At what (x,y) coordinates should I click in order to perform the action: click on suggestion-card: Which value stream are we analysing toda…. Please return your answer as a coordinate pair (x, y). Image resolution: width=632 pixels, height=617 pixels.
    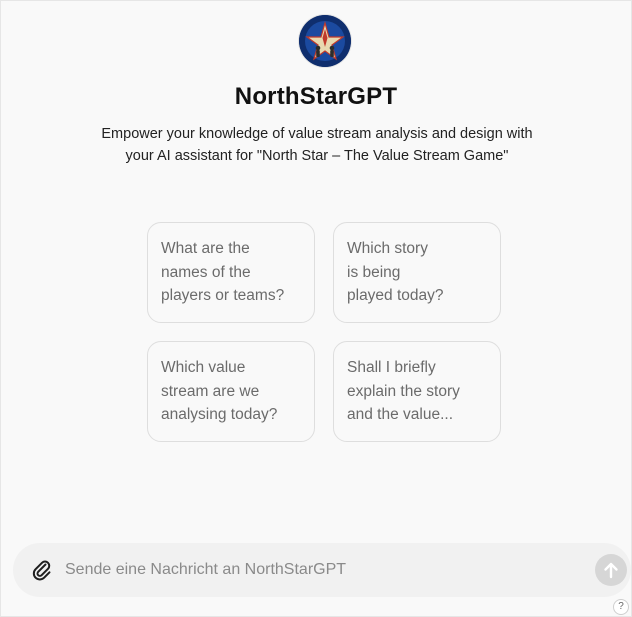
    Looking at the image, I should click on (231, 391).